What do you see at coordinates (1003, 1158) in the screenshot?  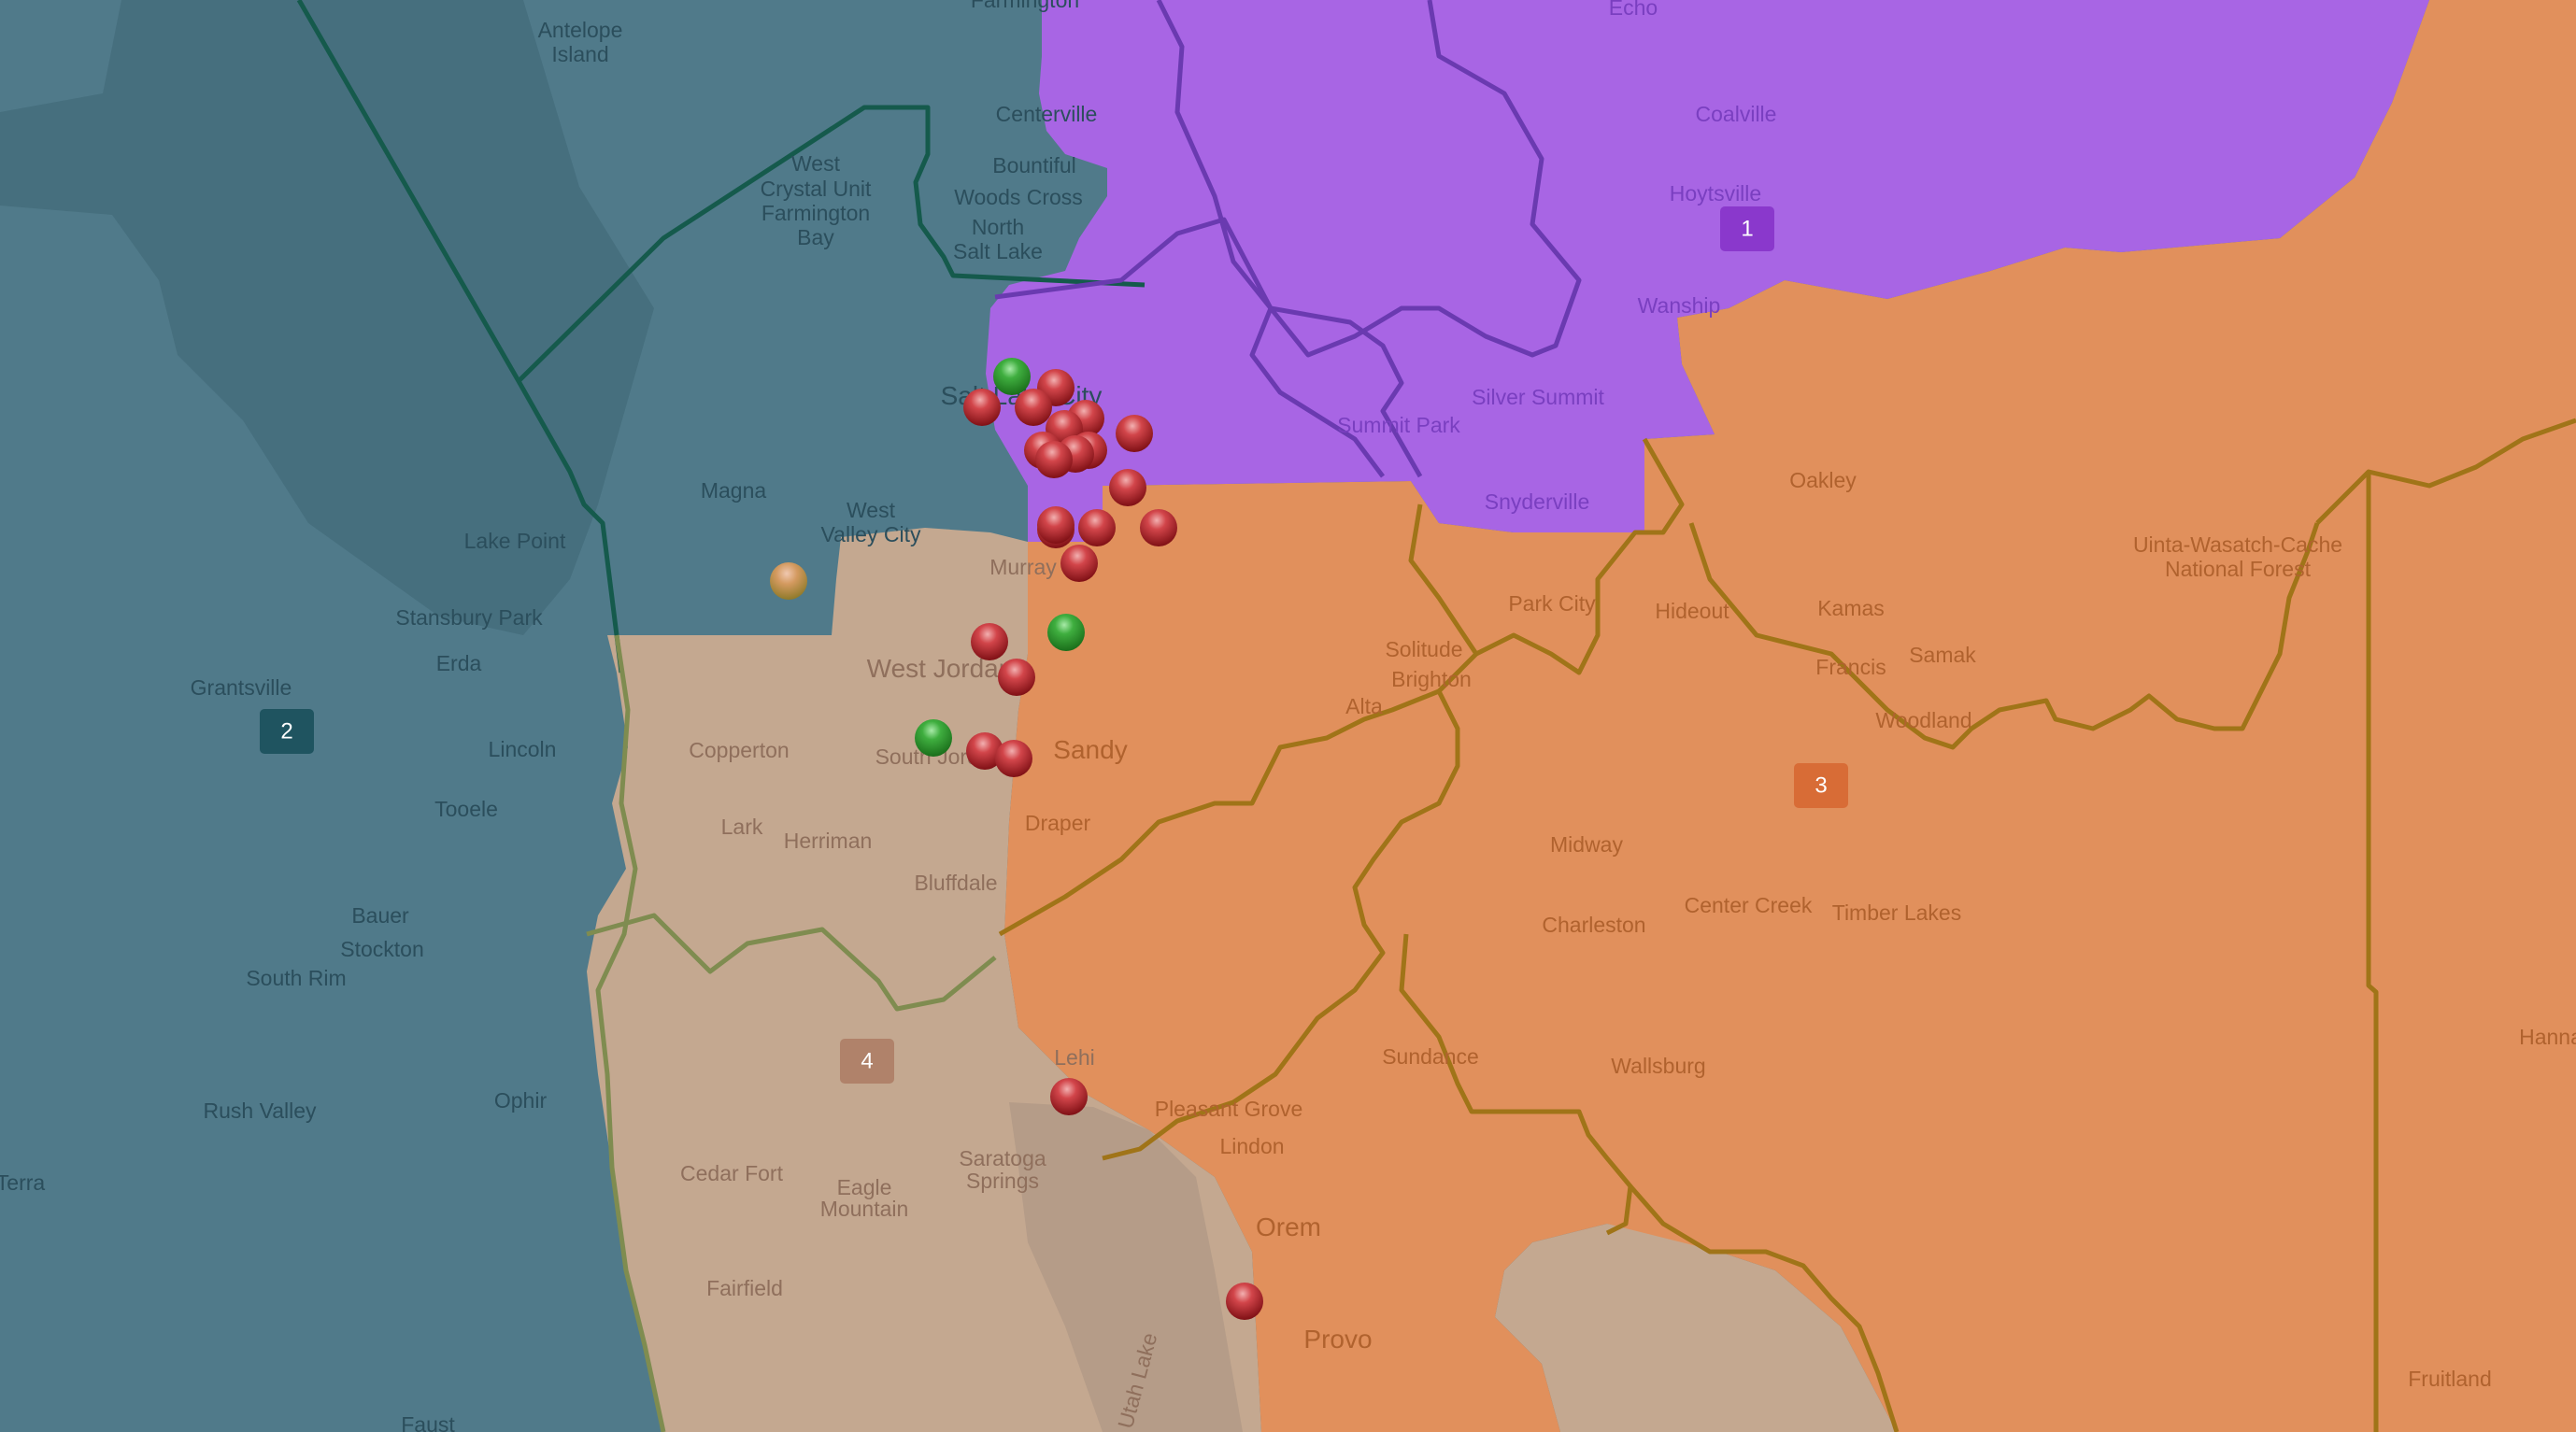 I see `place-label: Saratoga` at bounding box center [1003, 1158].